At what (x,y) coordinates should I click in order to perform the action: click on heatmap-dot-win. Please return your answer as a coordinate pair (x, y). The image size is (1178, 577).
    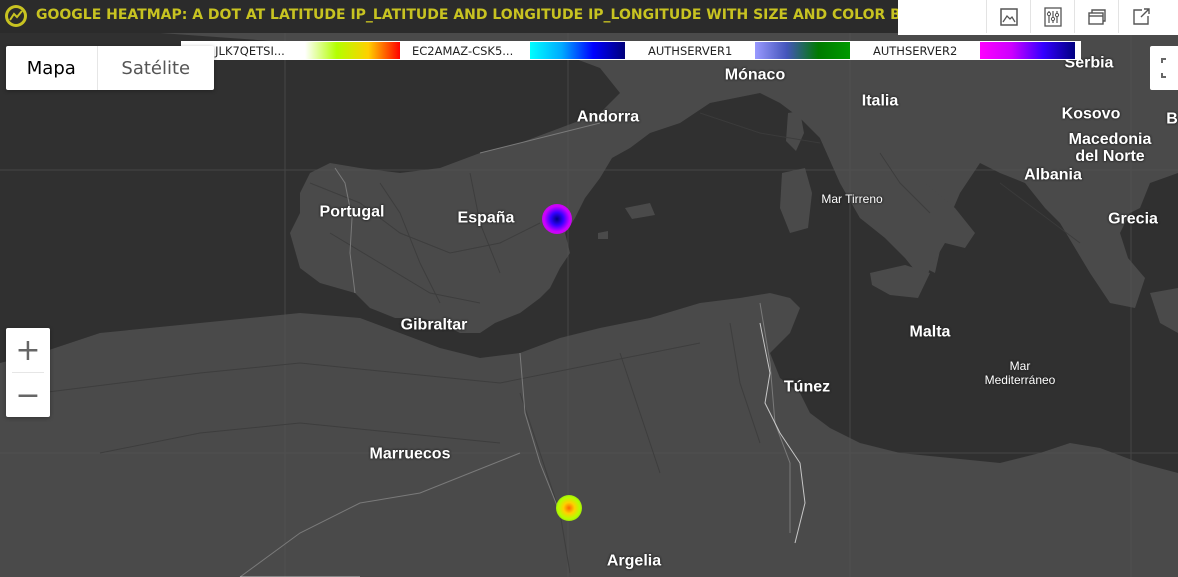
    Looking at the image, I should click on (569, 508).